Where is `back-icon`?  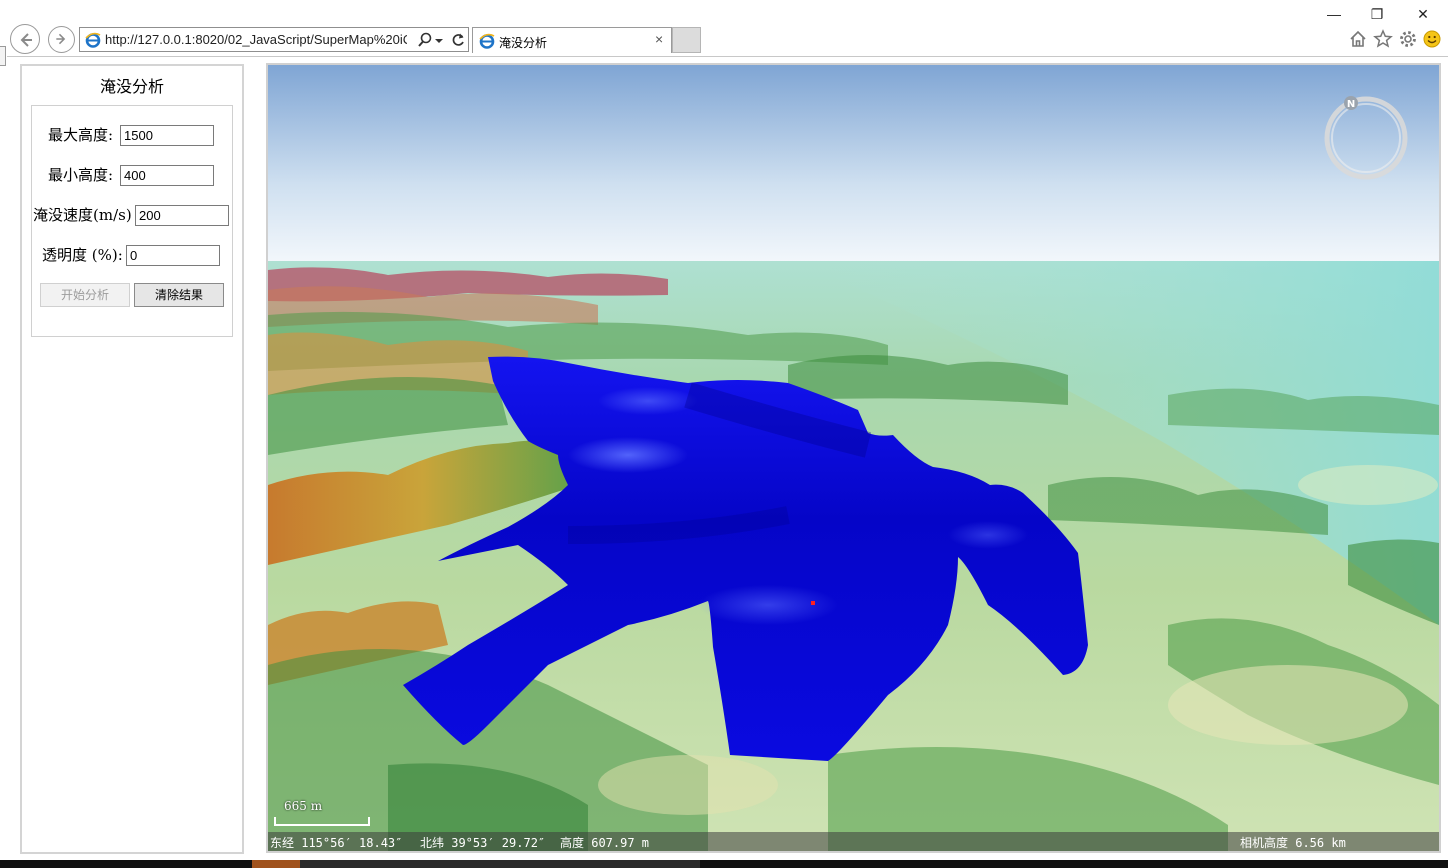
back-icon is located at coordinates (26, 40).